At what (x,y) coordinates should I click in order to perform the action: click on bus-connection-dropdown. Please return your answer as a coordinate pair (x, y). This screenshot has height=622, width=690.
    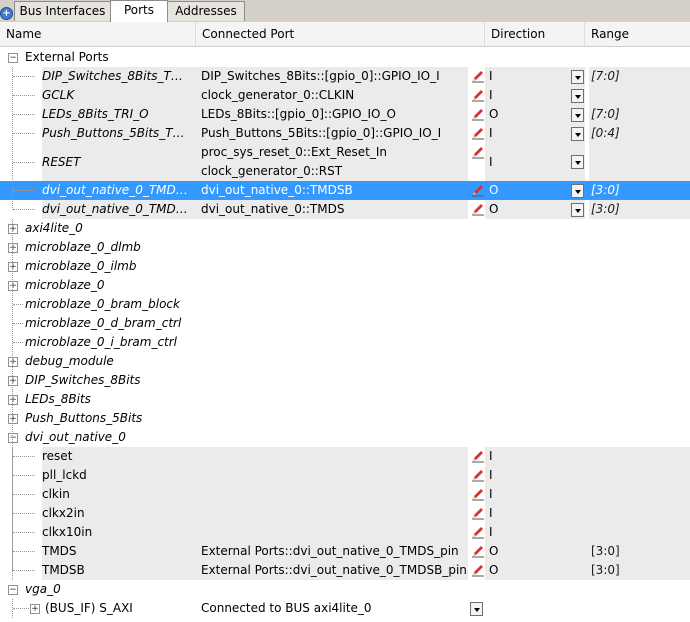
    Looking at the image, I should click on (476, 609).